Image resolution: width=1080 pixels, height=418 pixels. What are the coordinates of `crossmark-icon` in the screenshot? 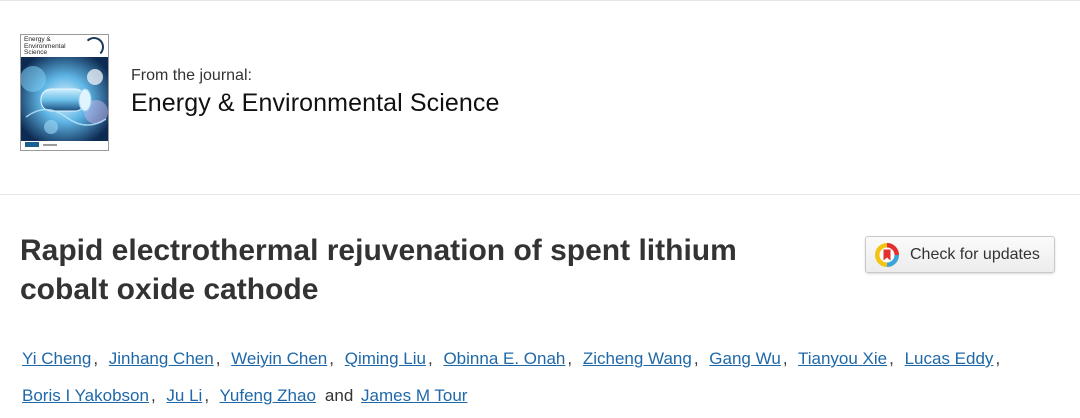 It's located at (887, 254).